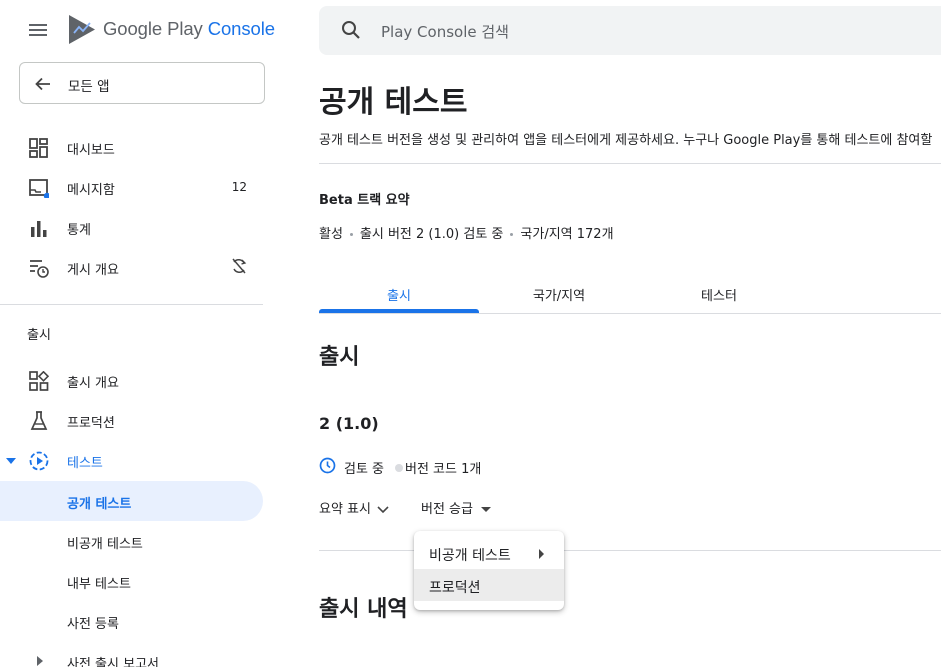  Describe the element at coordinates (470, 556) in the screenshot. I see `menu-item-label: 비공개 테스트` at that location.